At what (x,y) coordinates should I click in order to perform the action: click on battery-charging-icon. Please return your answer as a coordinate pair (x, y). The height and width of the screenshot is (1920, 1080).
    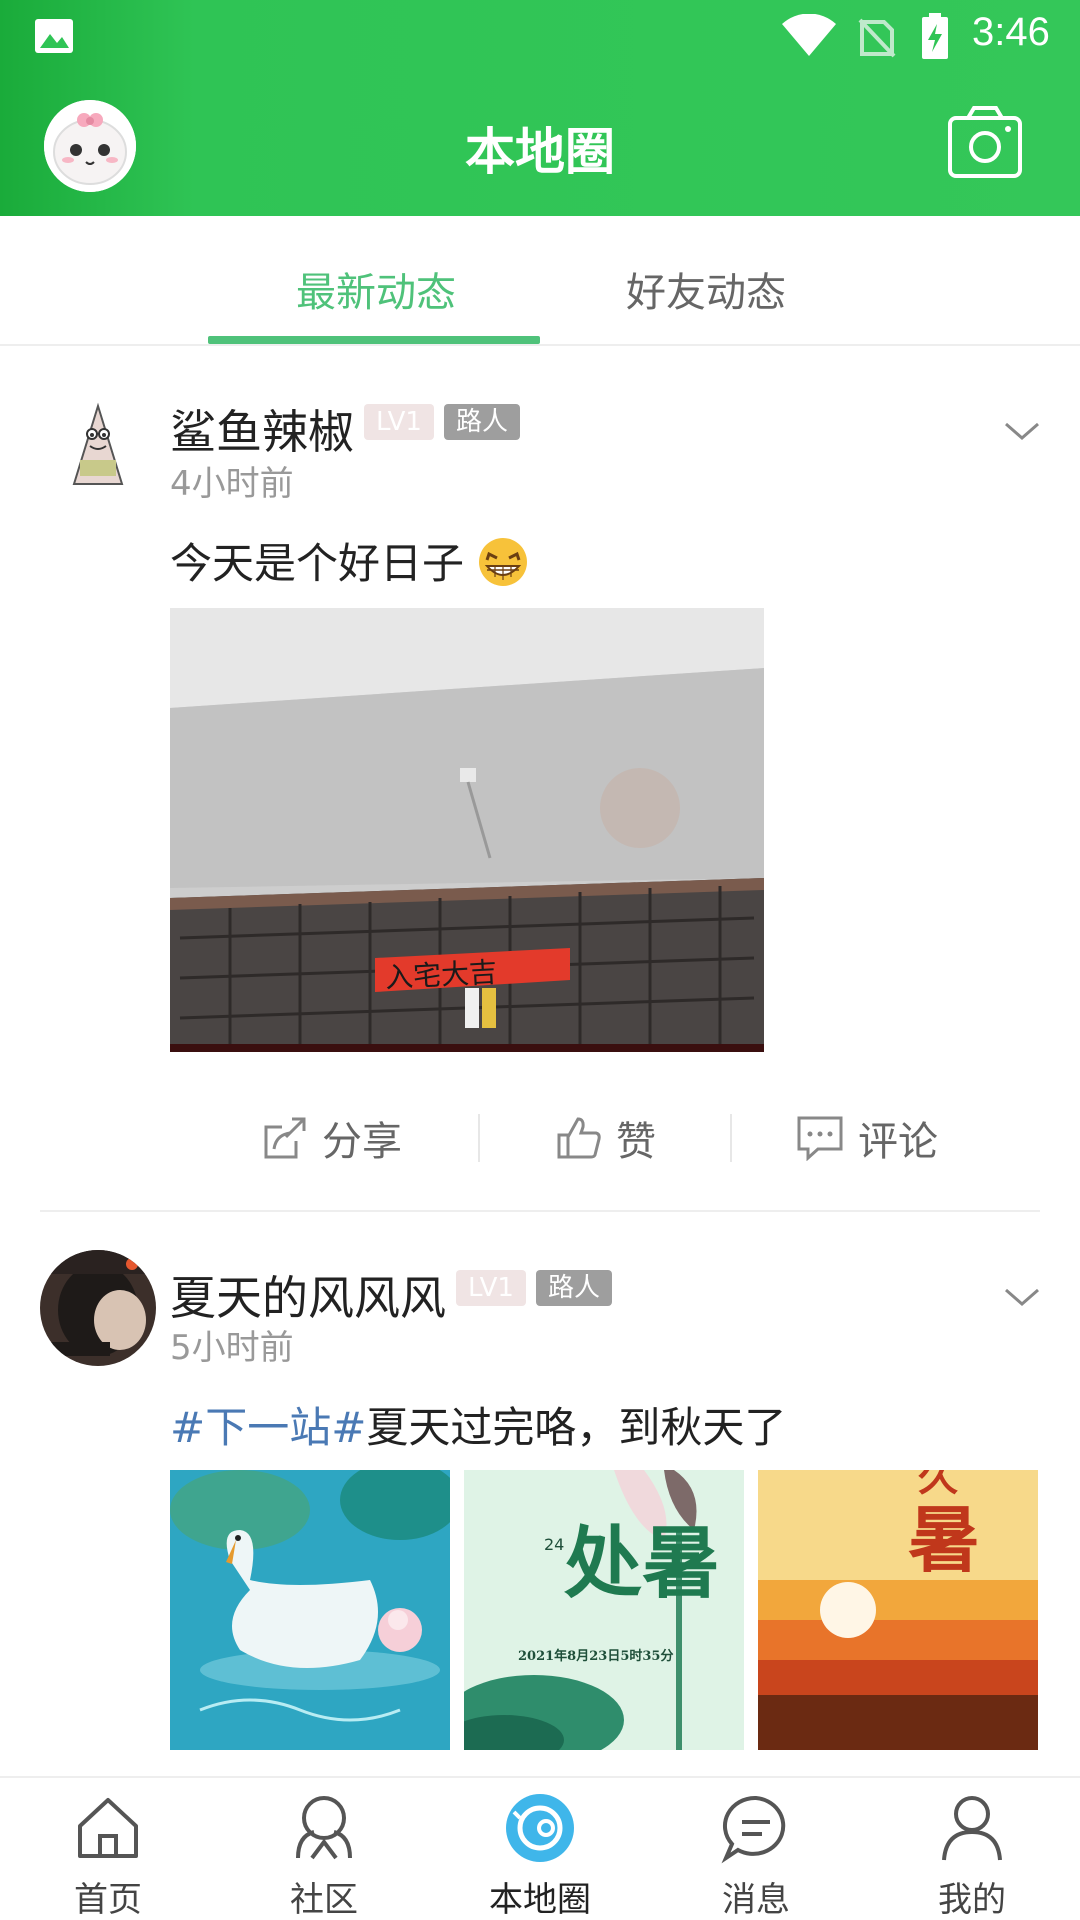
    Looking at the image, I should click on (935, 36).